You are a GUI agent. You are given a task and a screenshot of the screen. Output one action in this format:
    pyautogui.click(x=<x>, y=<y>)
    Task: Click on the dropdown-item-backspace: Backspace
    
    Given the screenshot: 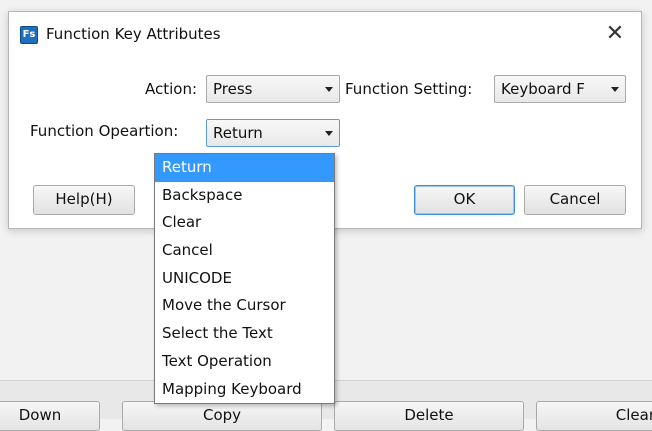 What is the action you would take?
    pyautogui.click(x=244, y=196)
    